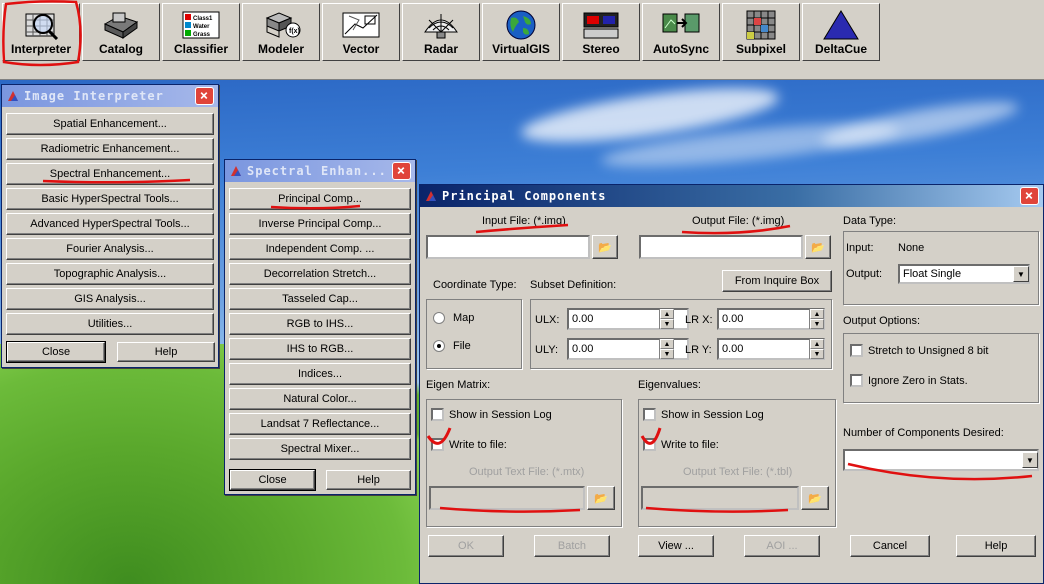 The width and height of the screenshot is (1044, 584). What do you see at coordinates (815, 498) in the screenshot?
I see `values-browse-button: 📂` at bounding box center [815, 498].